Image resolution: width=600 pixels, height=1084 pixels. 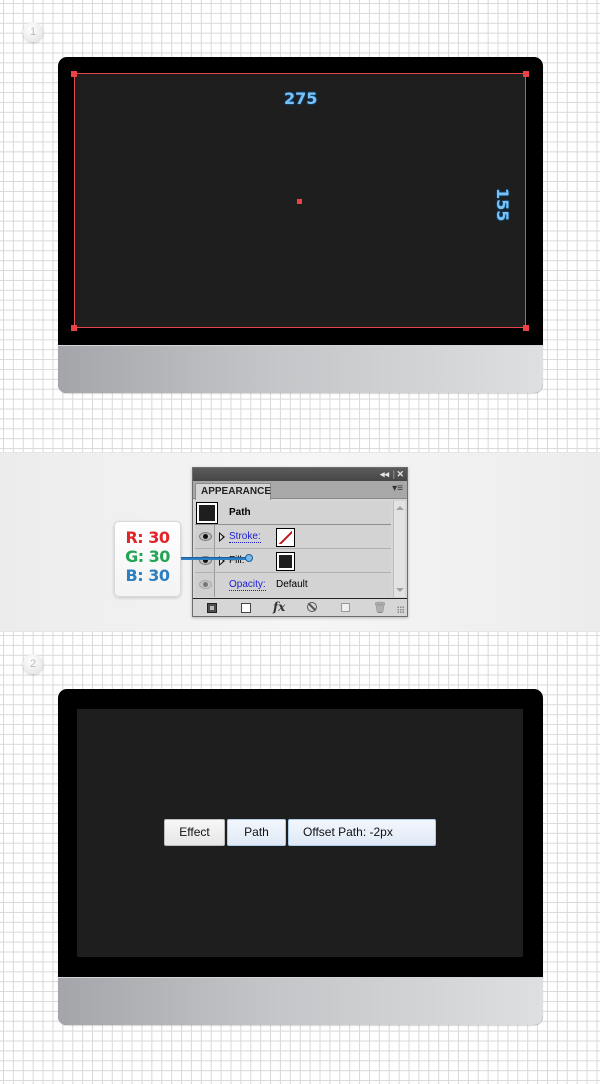 What do you see at coordinates (74, 74) in the screenshot?
I see `anchor-point-top-left` at bounding box center [74, 74].